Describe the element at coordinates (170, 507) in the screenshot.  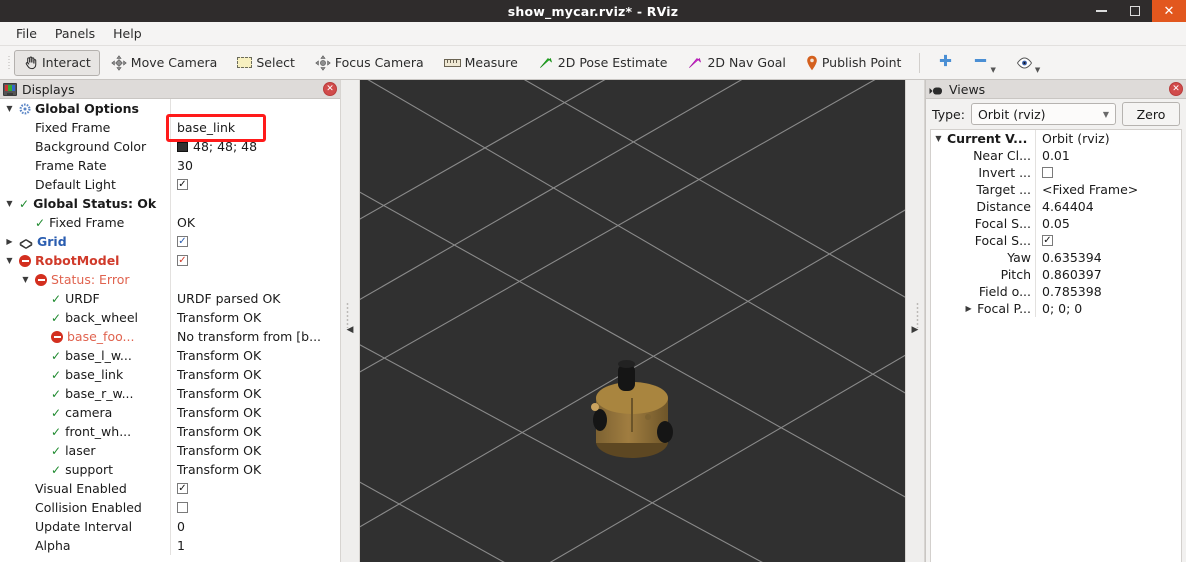
I see `table-row: ▸ Collision Enabled` at that location.